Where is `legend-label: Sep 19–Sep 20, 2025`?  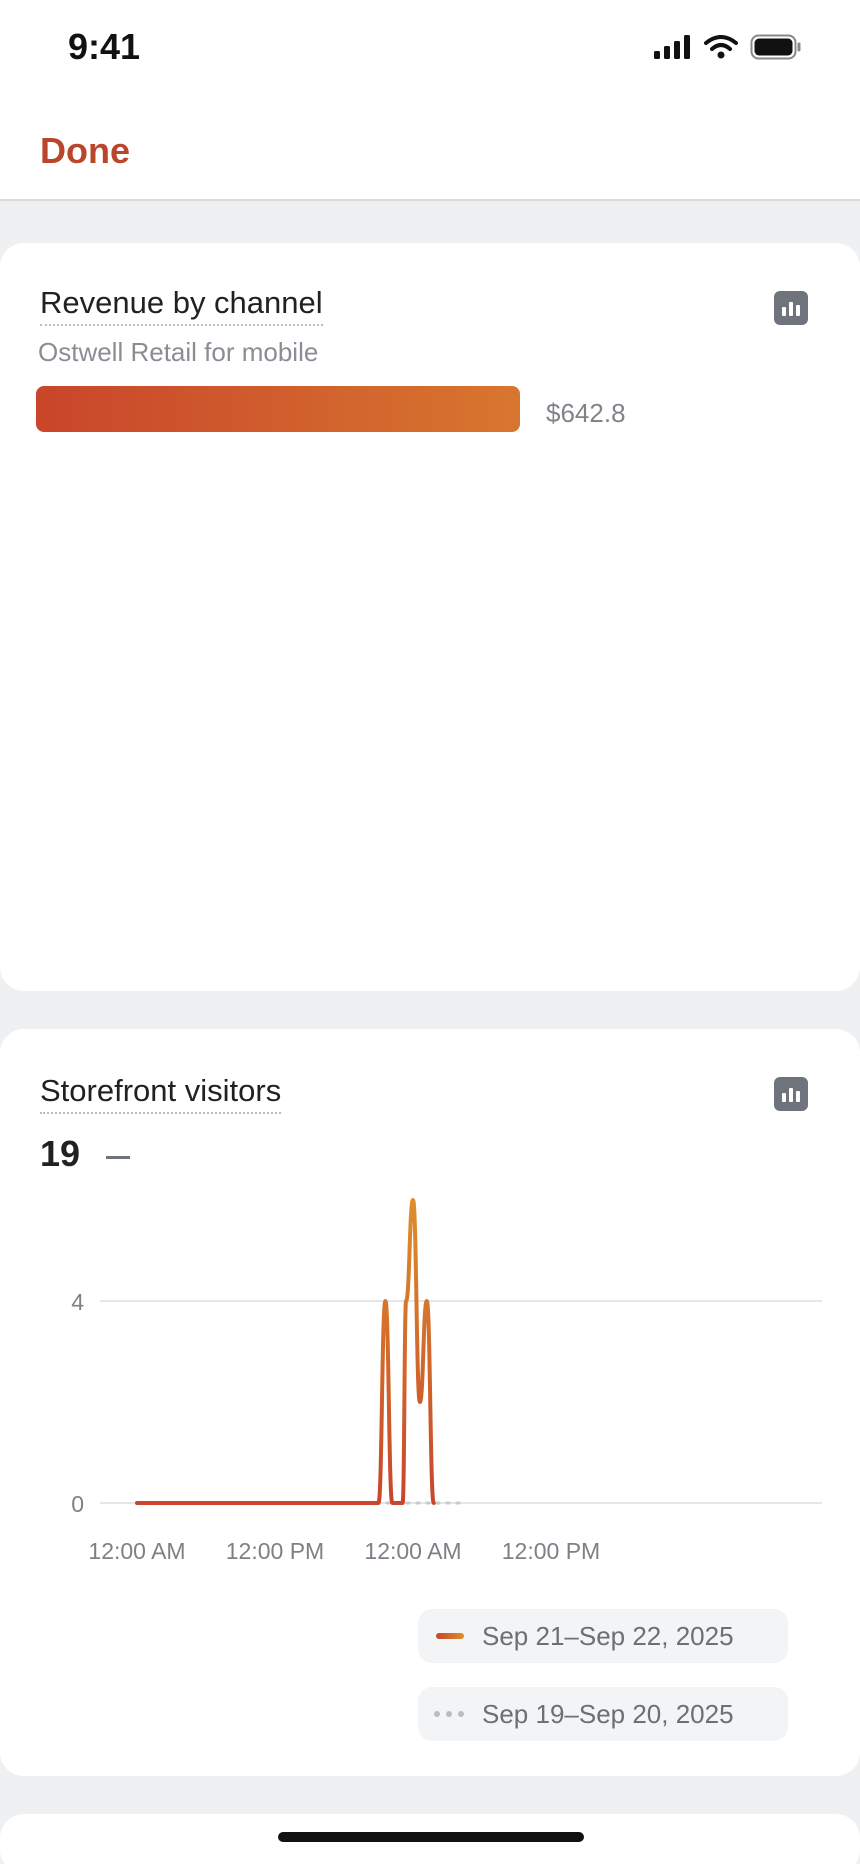 legend-label: Sep 19–Sep 20, 2025 is located at coordinates (608, 1713).